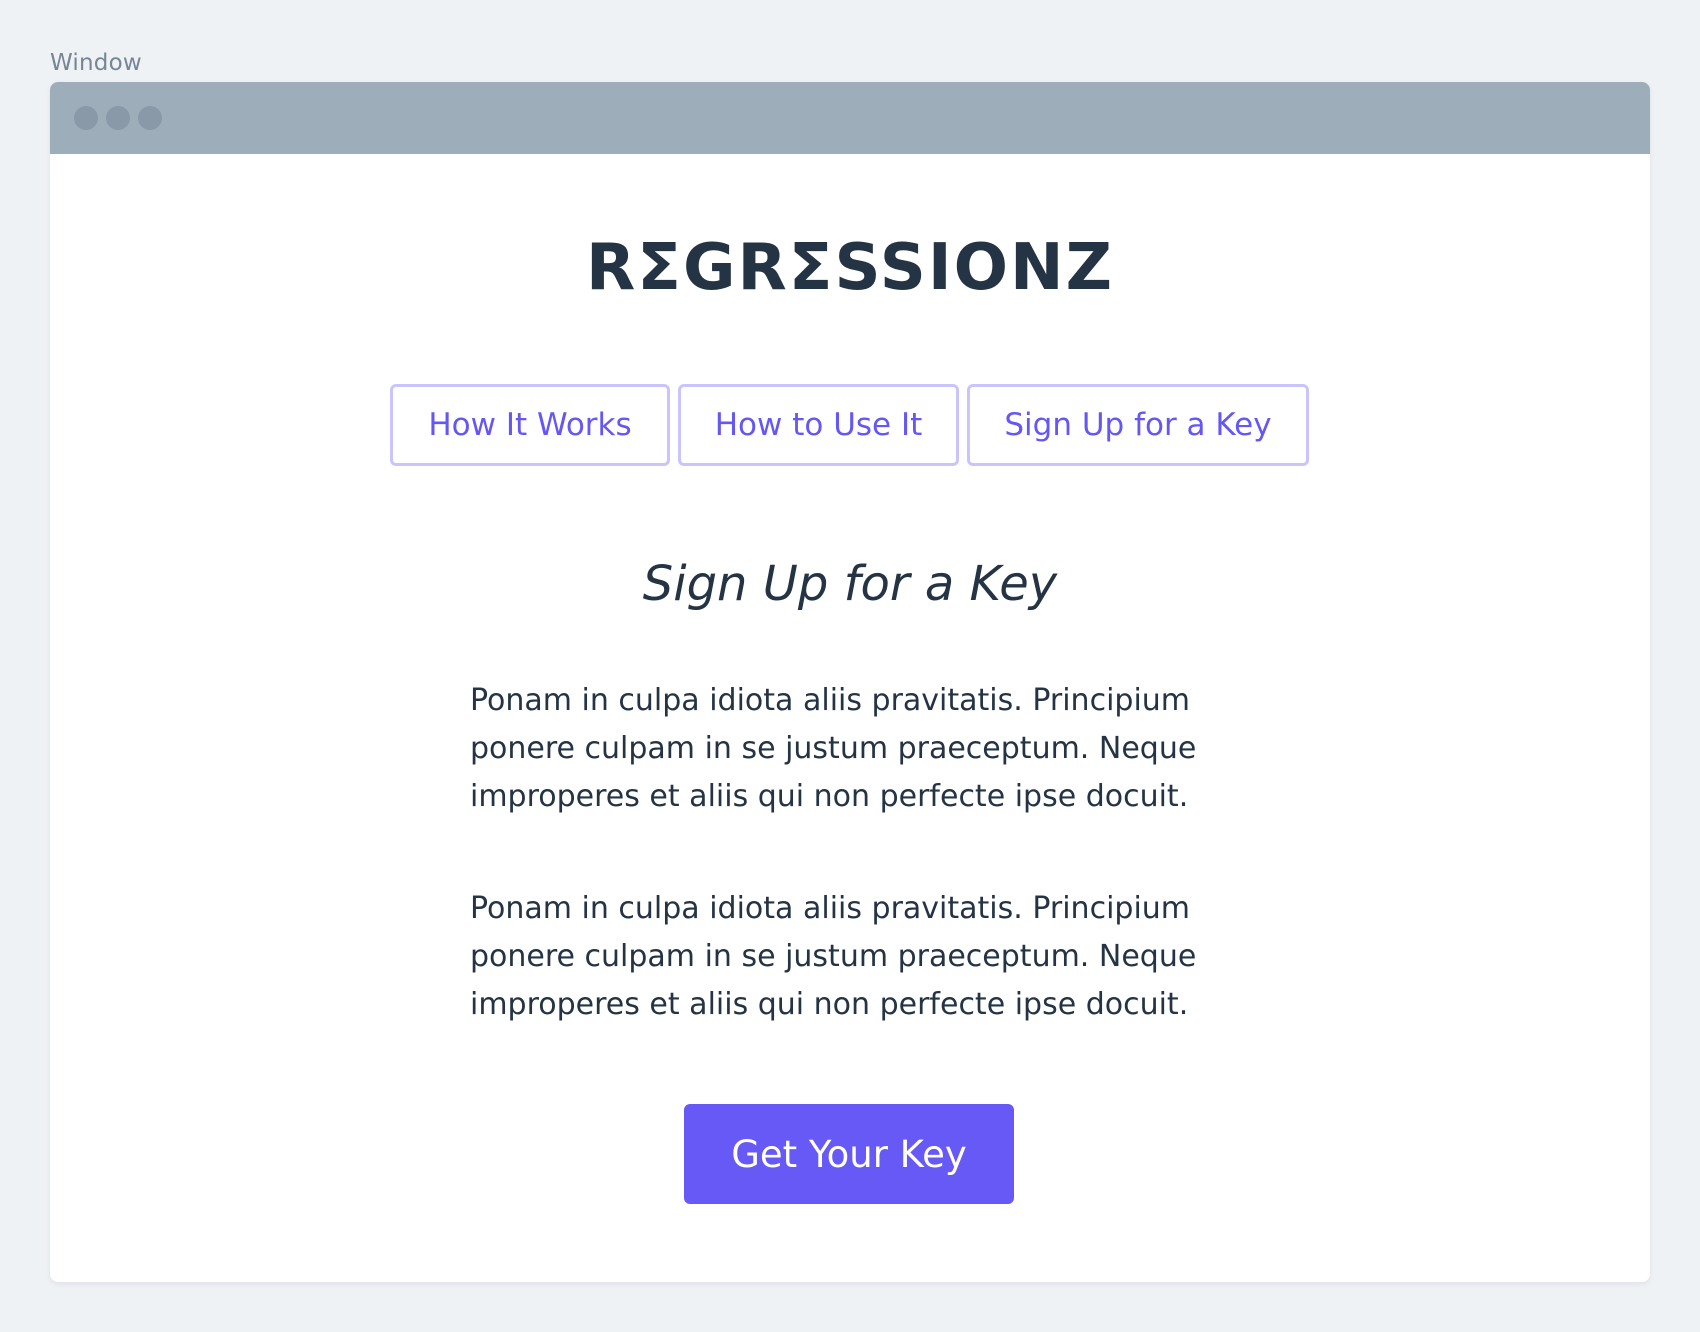 This screenshot has width=1700, height=1332. Describe the element at coordinates (850, 118) in the screenshot. I see `window-titlebar` at that location.